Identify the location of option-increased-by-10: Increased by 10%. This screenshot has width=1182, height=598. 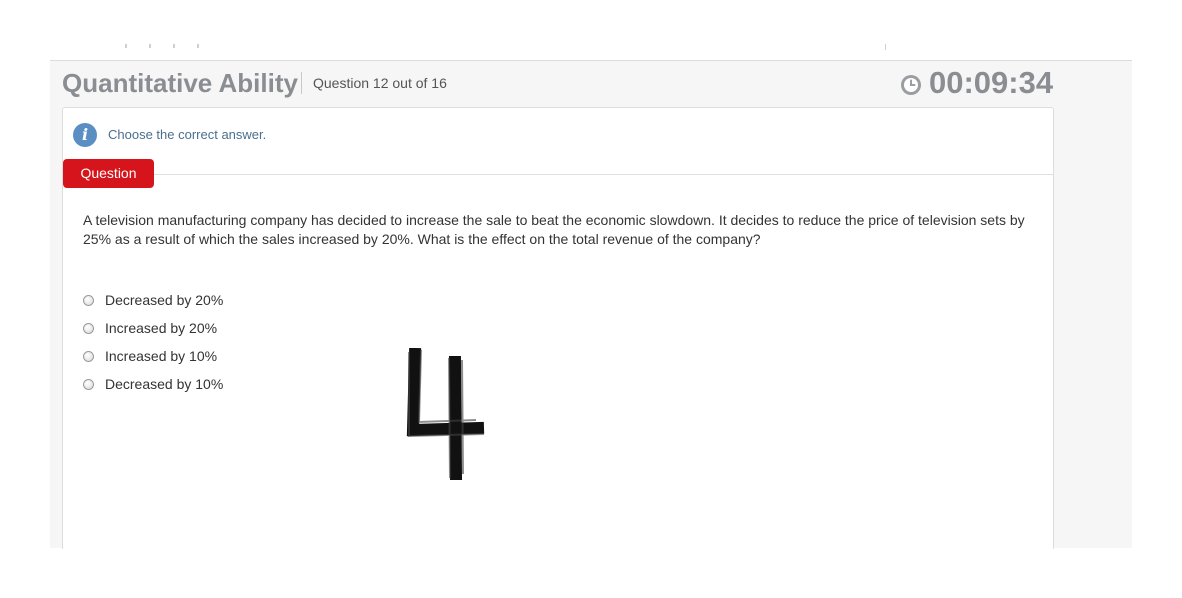
(153, 356).